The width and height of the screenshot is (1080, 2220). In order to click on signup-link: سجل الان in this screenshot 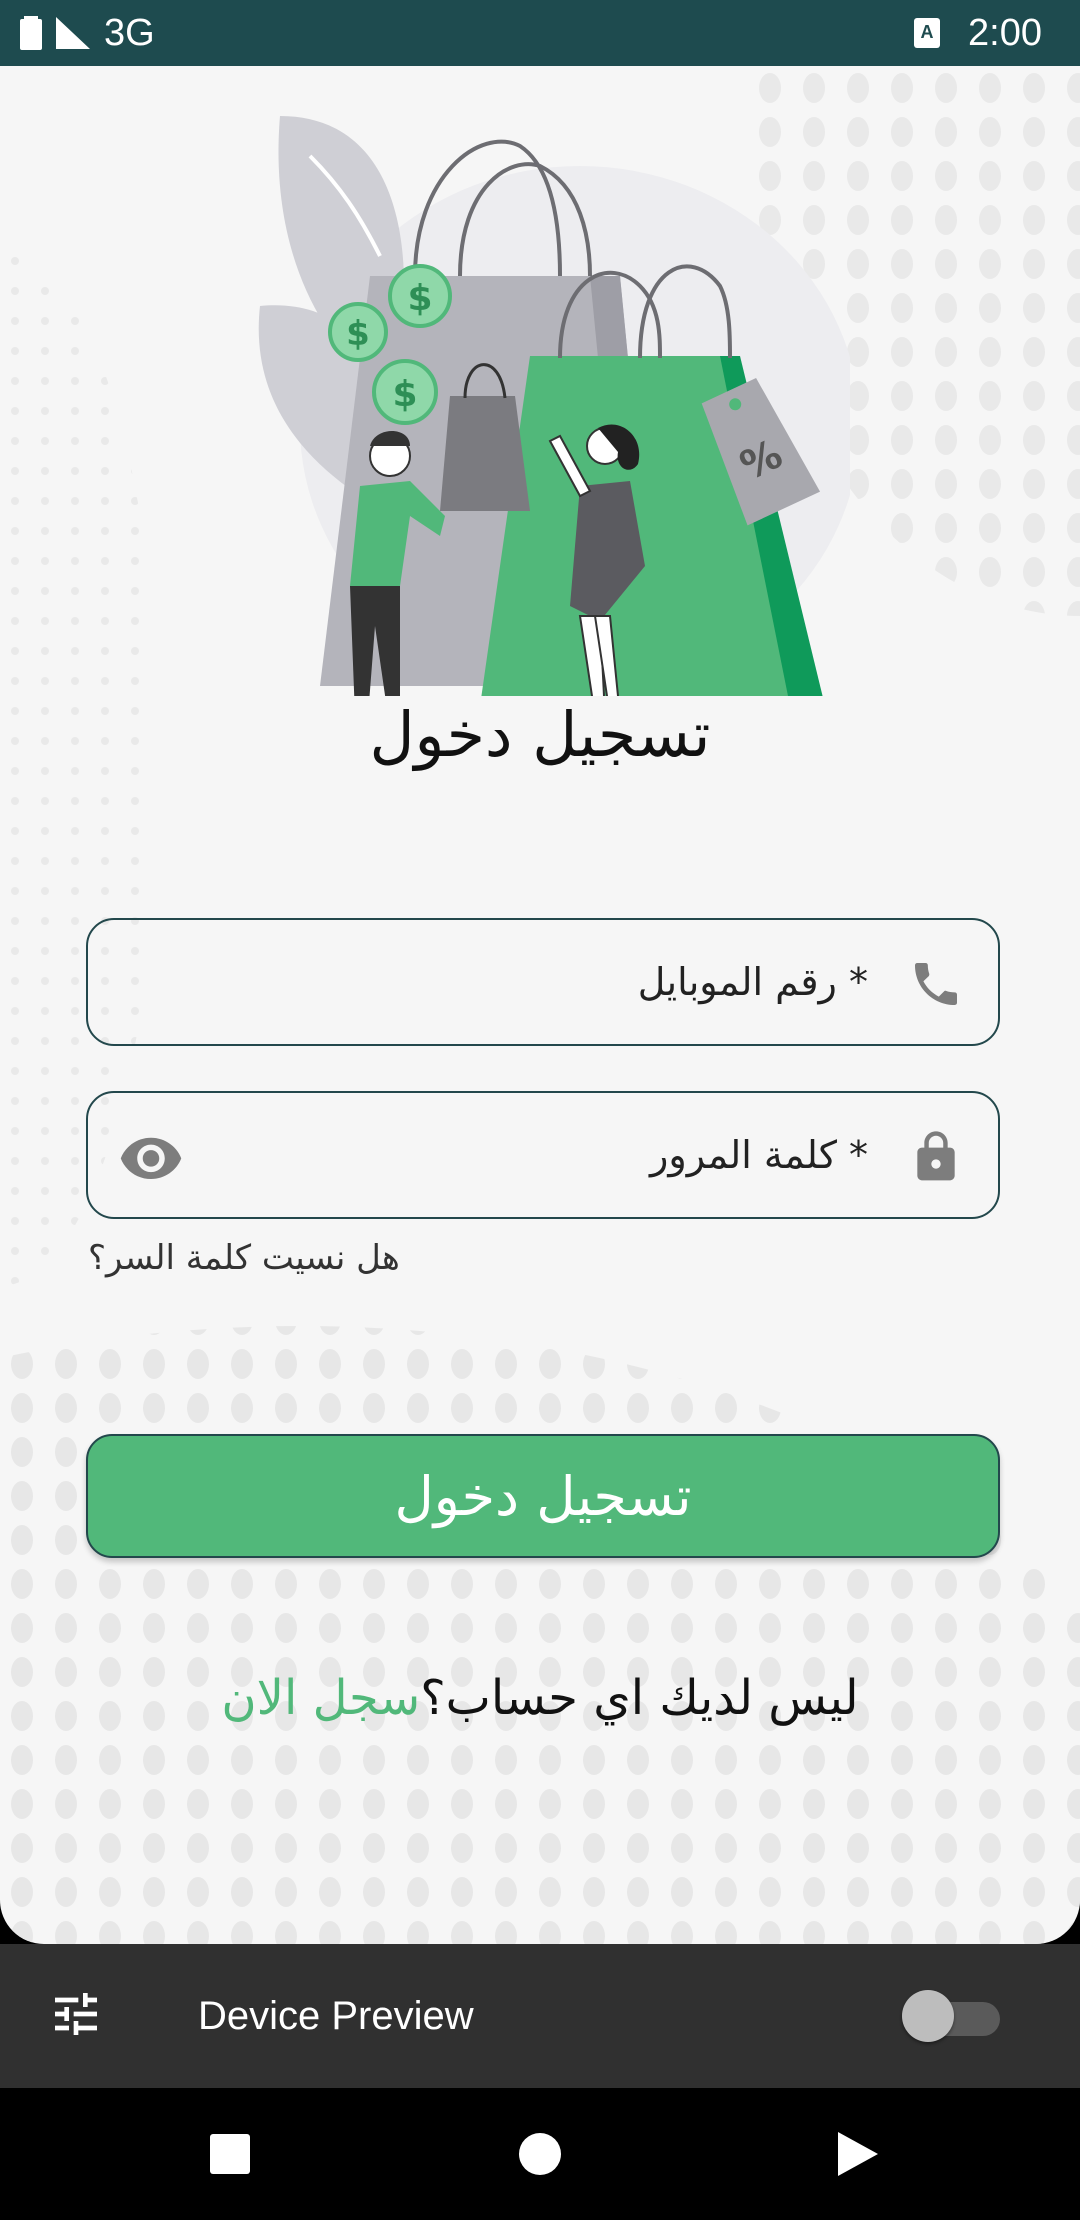, I will do `click(320, 1698)`.